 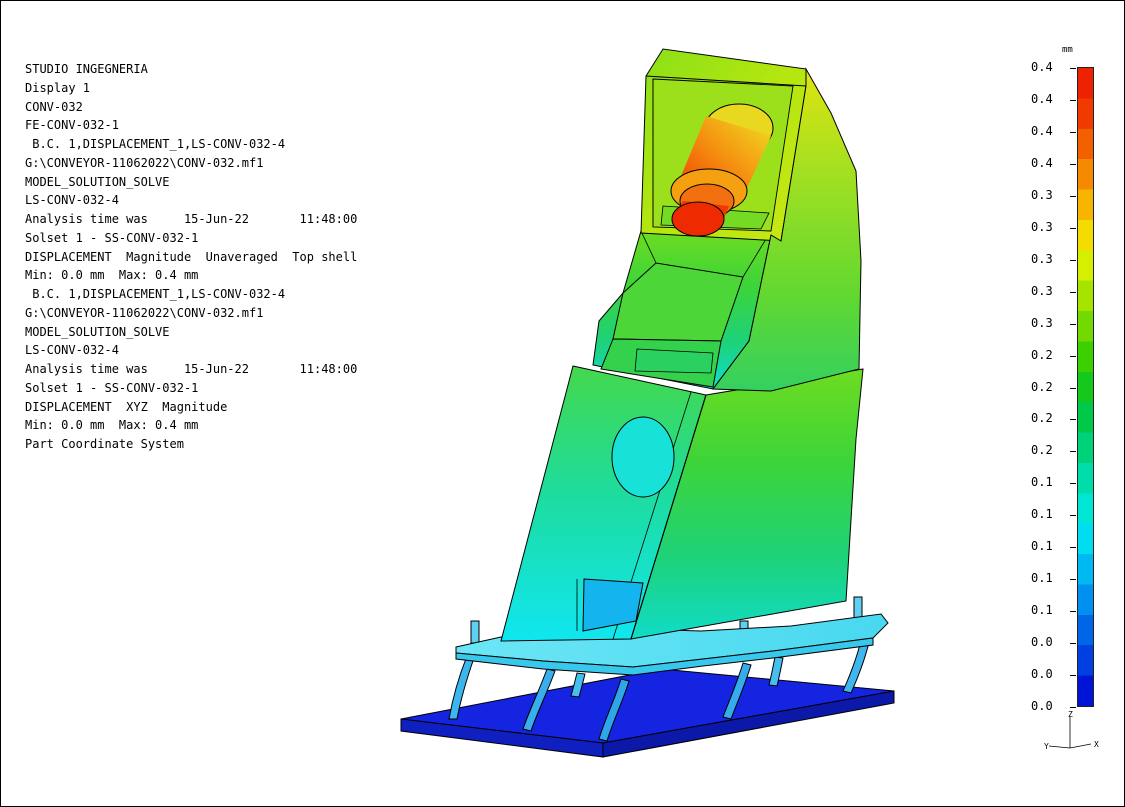 What do you see at coordinates (1067, 50) in the screenshot?
I see `legend-unit-label: mm` at bounding box center [1067, 50].